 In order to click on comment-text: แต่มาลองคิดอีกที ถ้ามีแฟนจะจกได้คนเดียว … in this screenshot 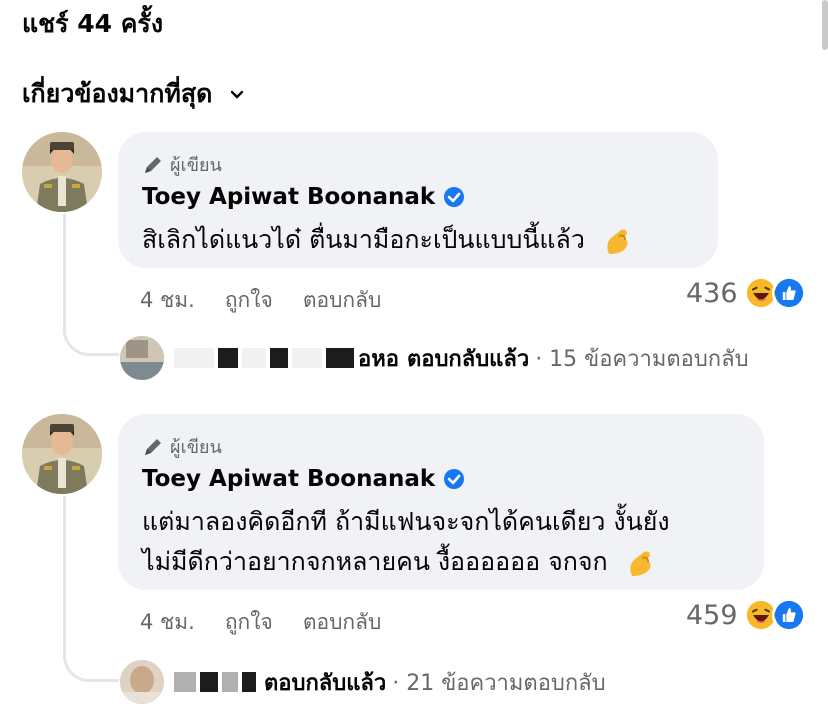, I will do `click(406, 542)`.